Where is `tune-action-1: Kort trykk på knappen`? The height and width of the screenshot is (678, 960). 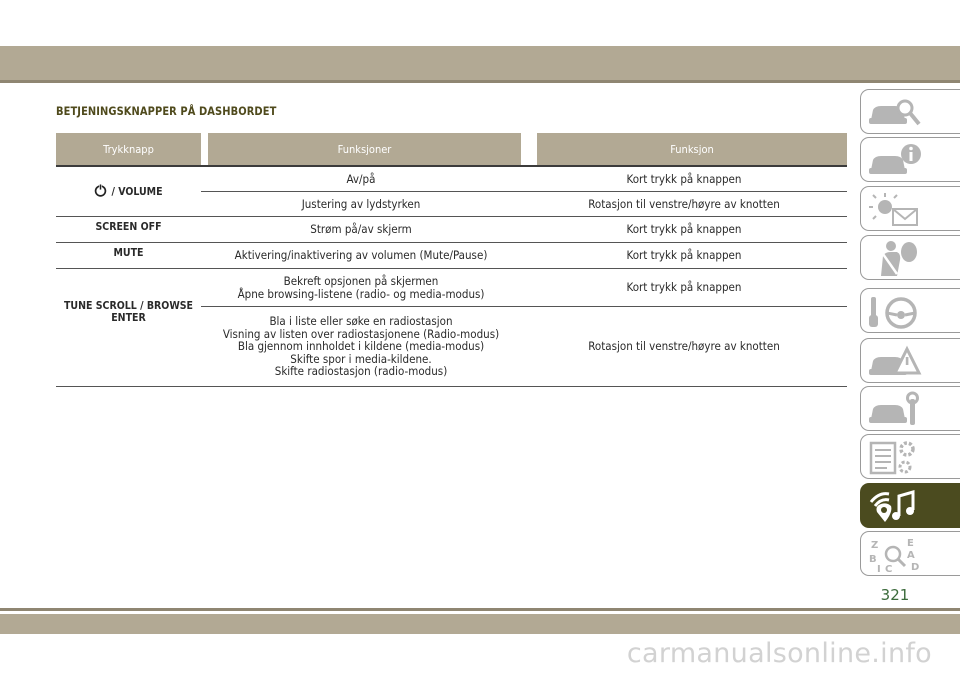 tune-action-1: Kort trykk på knappen is located at coordinates (684, 287).